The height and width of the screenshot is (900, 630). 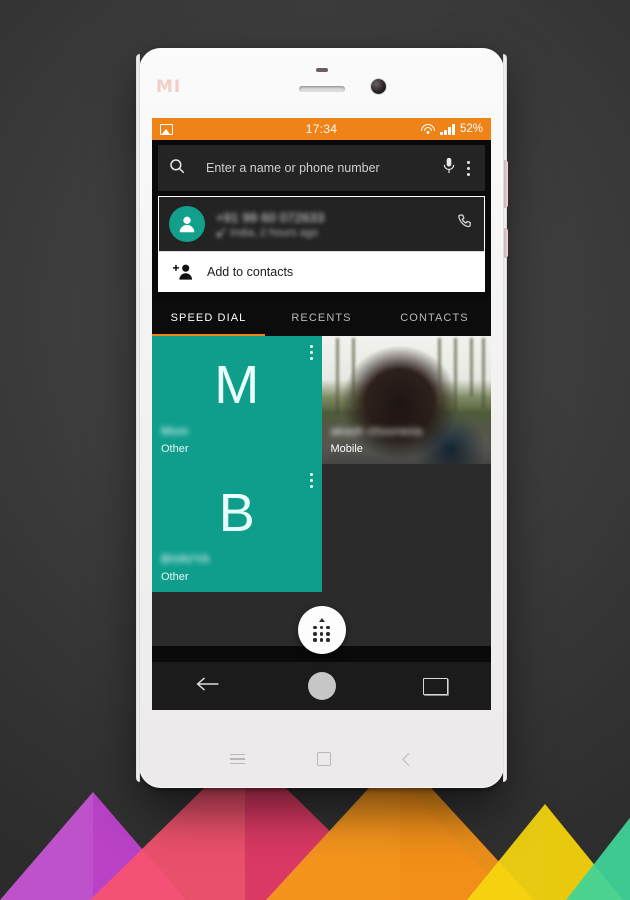 I want to click on home-square-icon, so click(x=324, y=759).